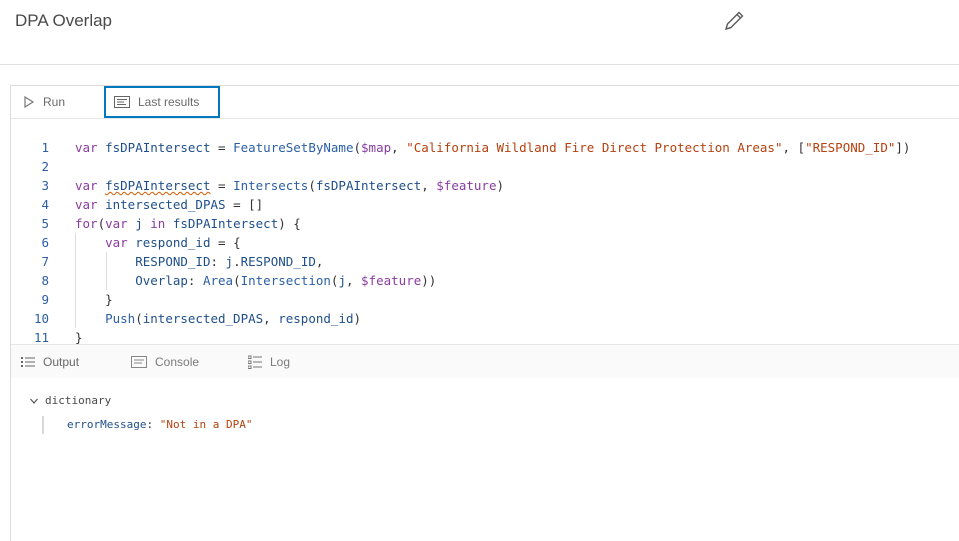 The image size is (959, 541). Describe the element at coordinates (269, 361) in the screenshot. I see `tab-log: Log` at that location.